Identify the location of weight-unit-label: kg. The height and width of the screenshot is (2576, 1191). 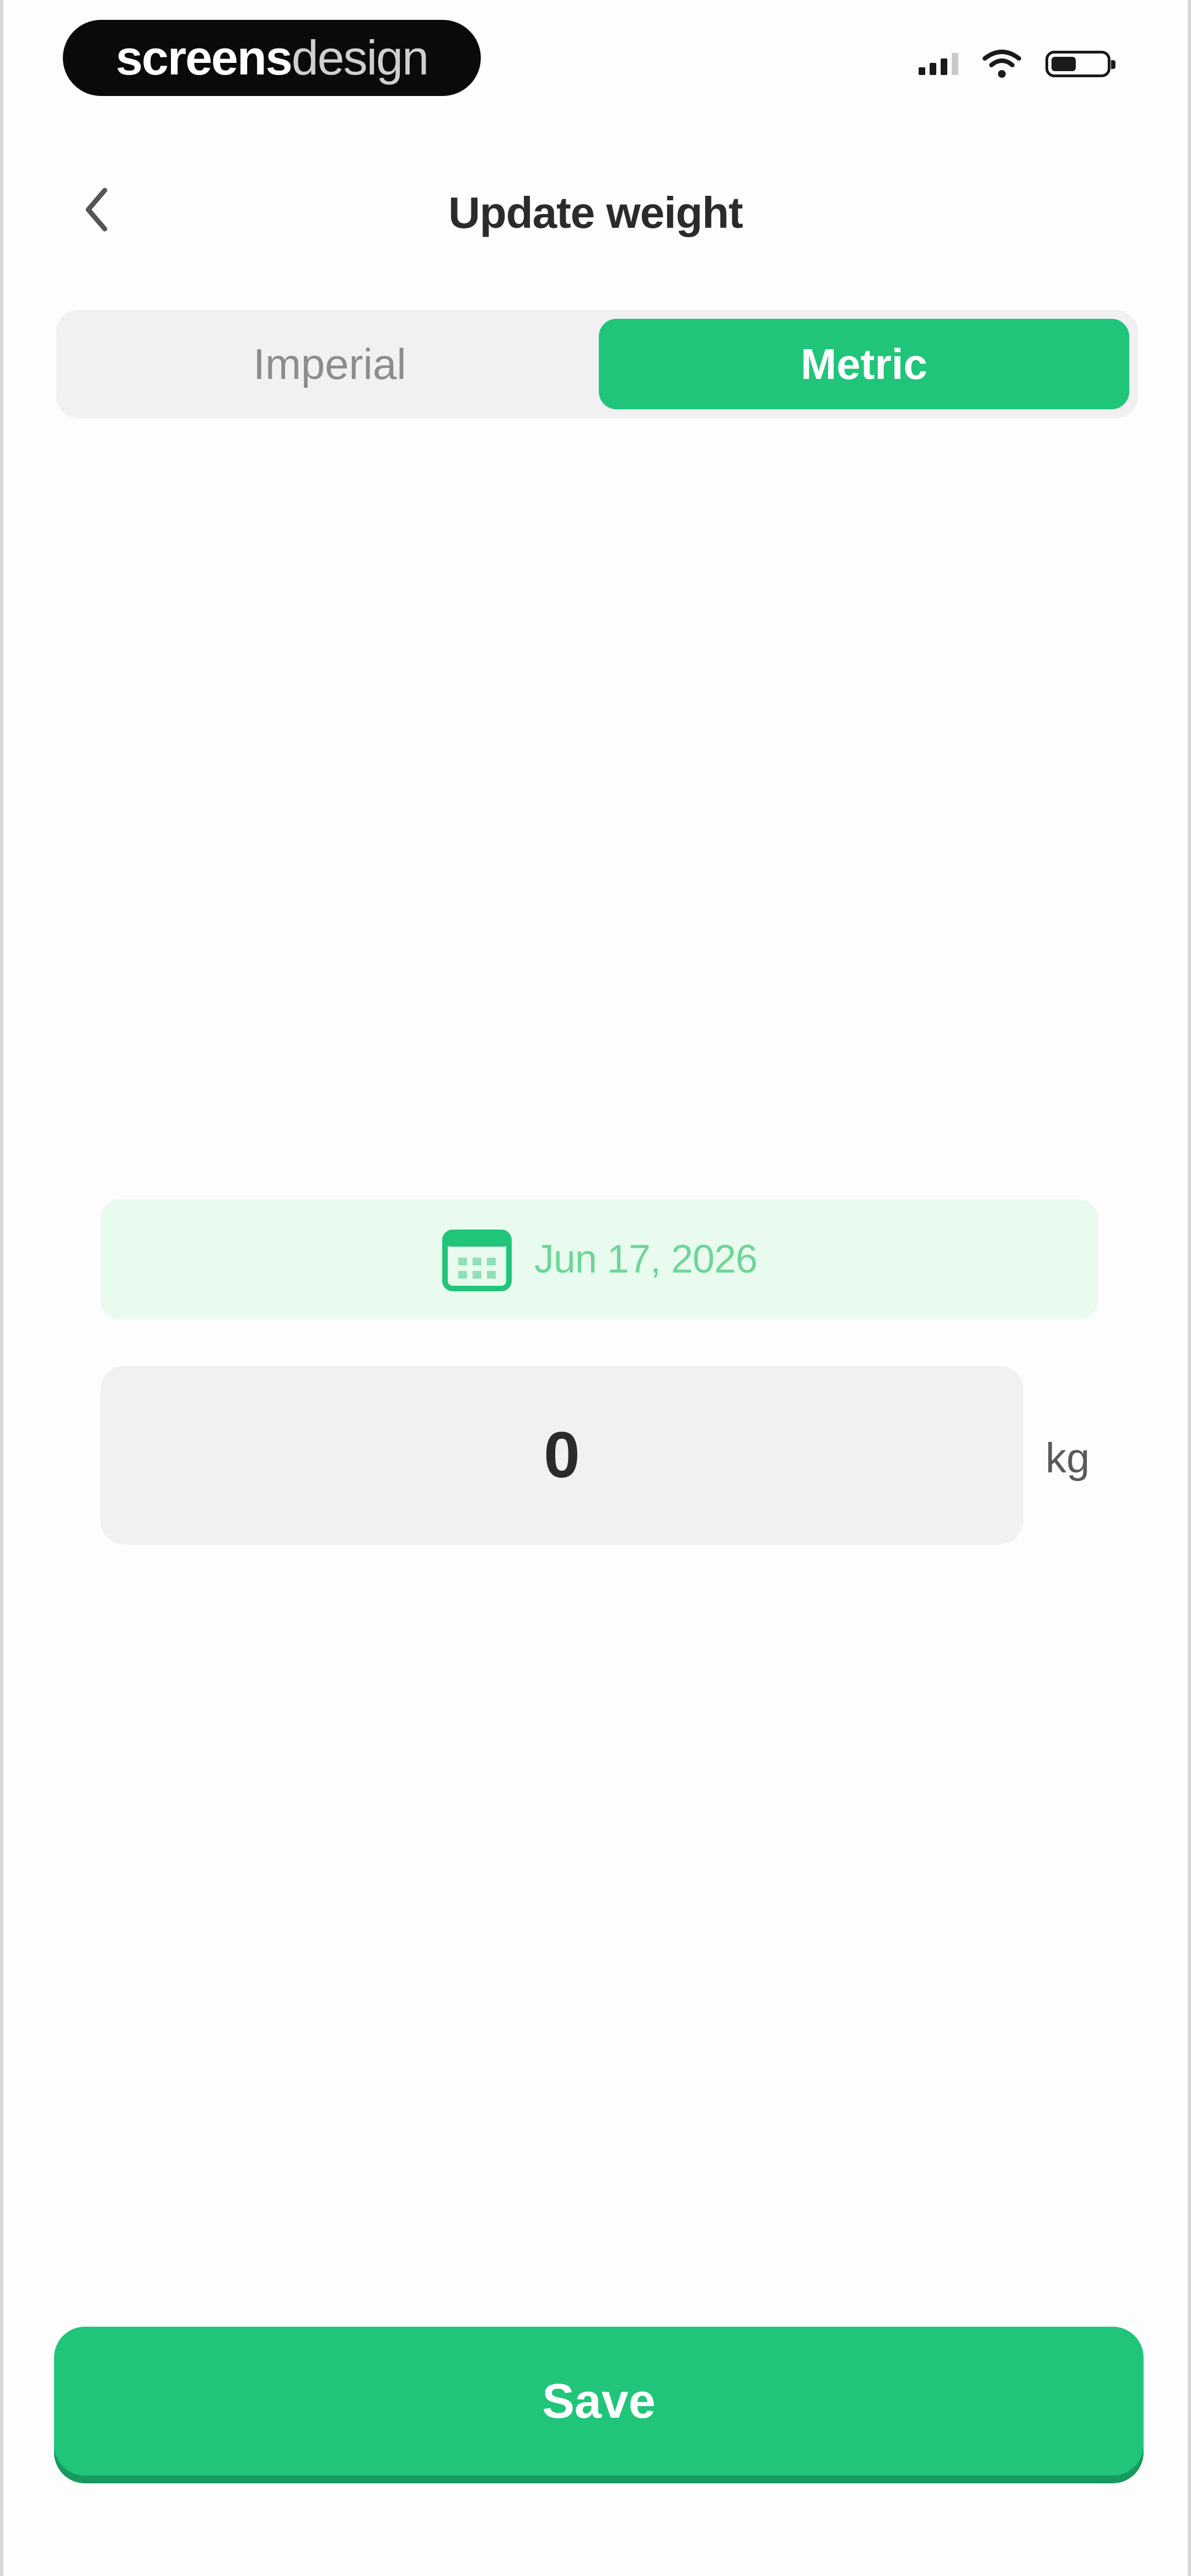
(1067, 1458).